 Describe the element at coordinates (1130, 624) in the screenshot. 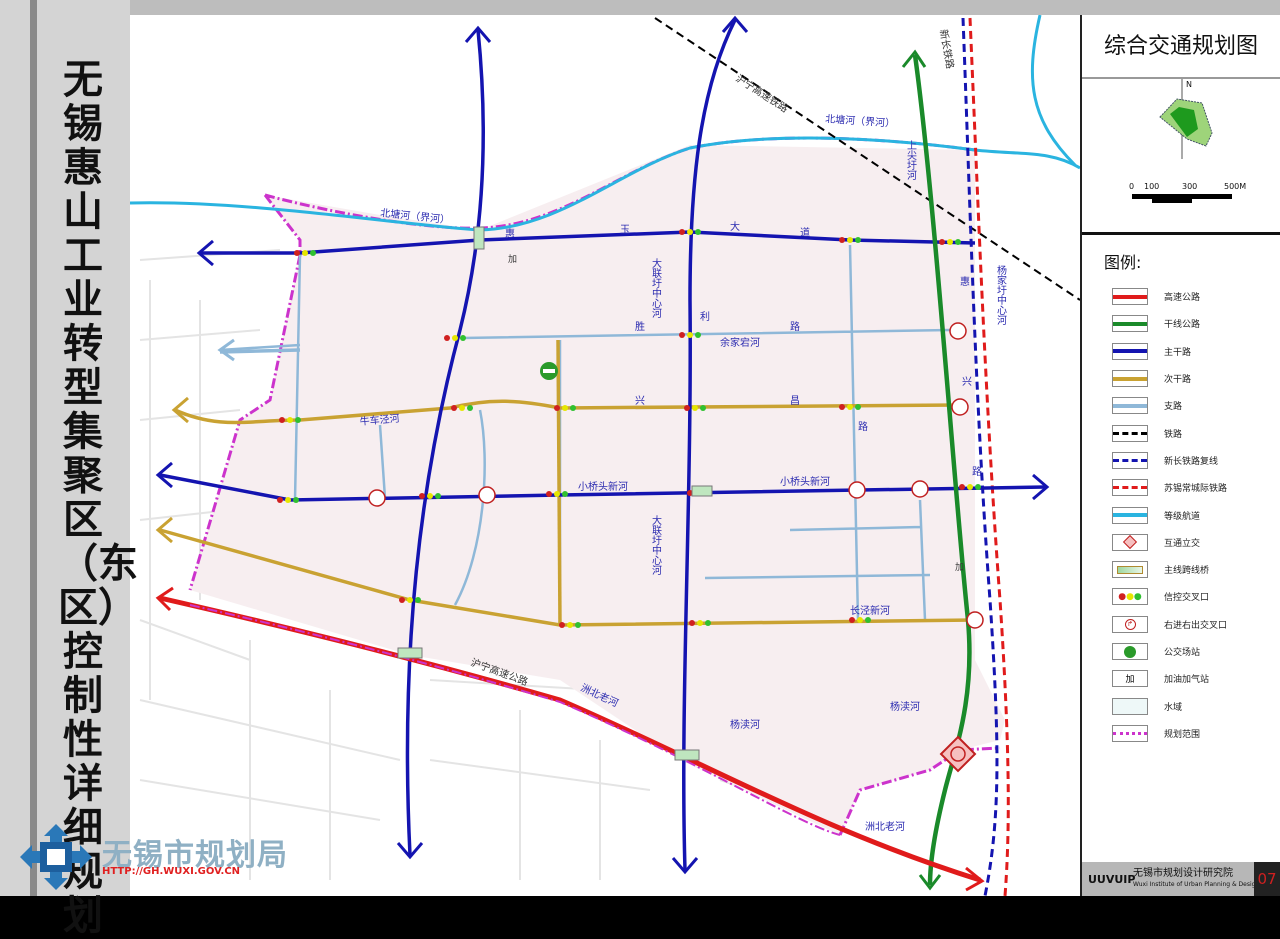

I see `right-turn-icon: ↱` at that location.